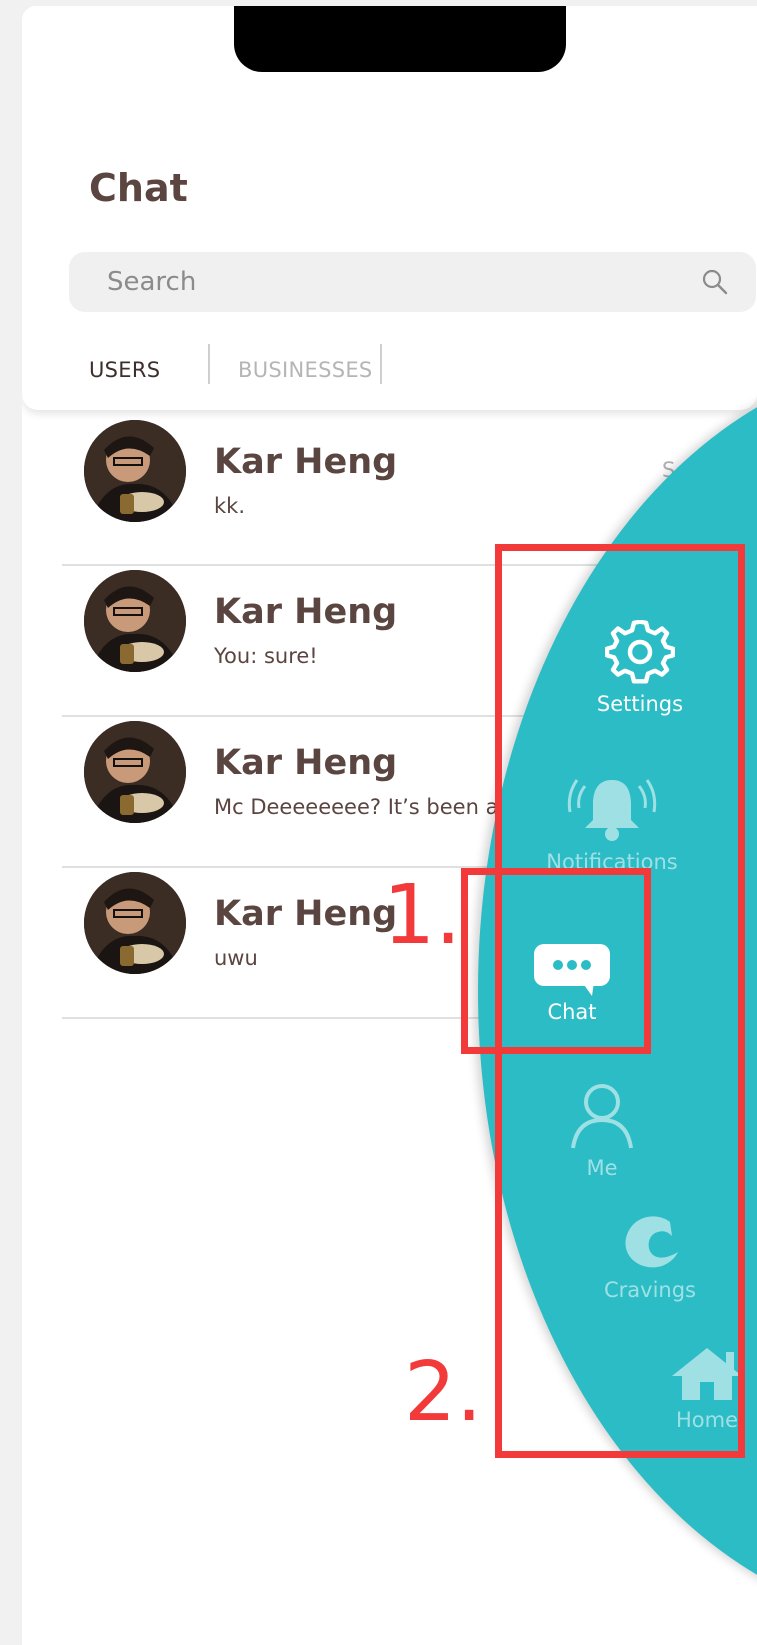  What do you see at coordinates (138, 188) in the screenshot?
I see `page-title: Chat` at bounding box center [138, 188].